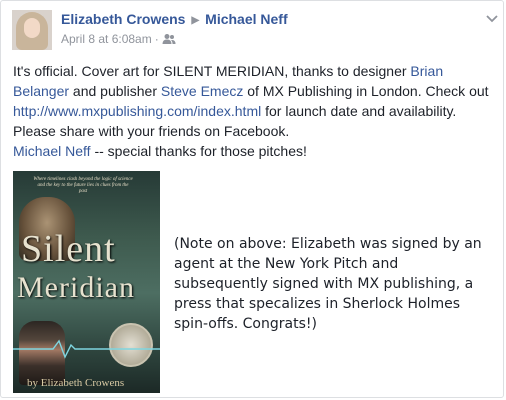 The image size is (506, 400). Describe the element at coordinates (86, 349) in the screenshot. I see `cover-pulse-line` at that location.